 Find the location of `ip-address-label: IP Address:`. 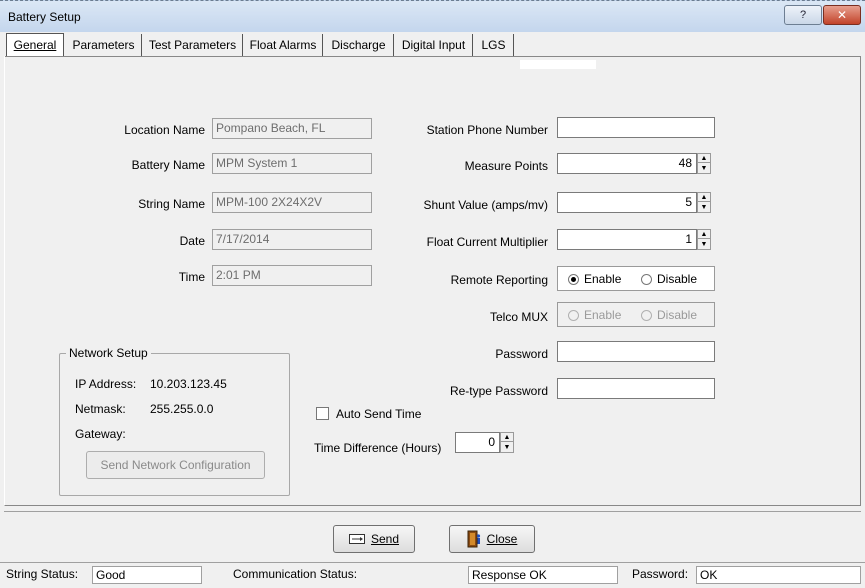

ip-address-label: IP Address: is located at coordinates (106, 384).